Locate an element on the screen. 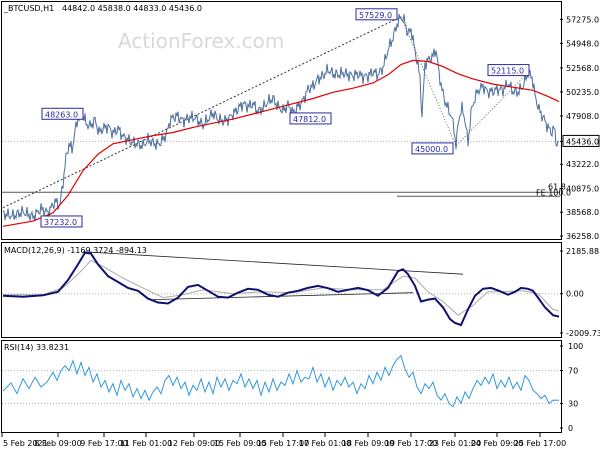  level-label: 47812.0 is located at coordinates (309, 119).